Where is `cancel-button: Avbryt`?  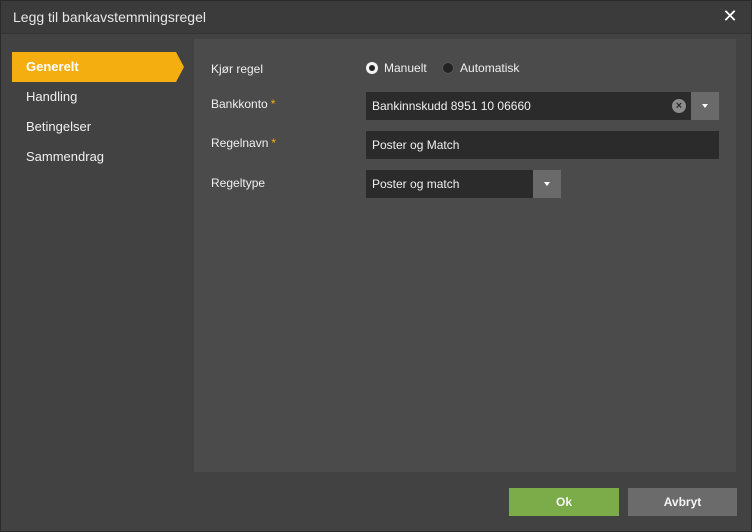 cancel-button: Avbryt is located at coordinates (682, 502).